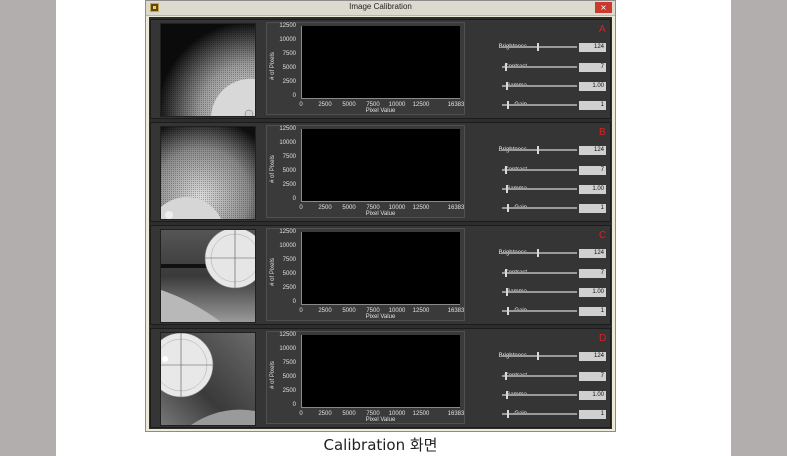 Image resolution: width=787 pixels, height=456 pixels. I want to click on left-margin, so click(28, 228).